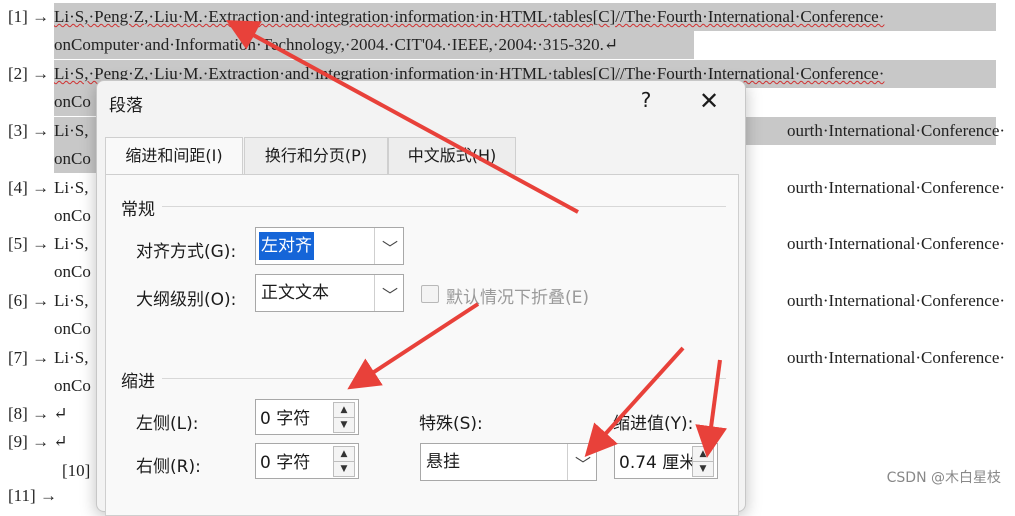 This screenshot has height=516, width=1015. I want to click on outline-level-value: 正文文本, so click(295, 293).